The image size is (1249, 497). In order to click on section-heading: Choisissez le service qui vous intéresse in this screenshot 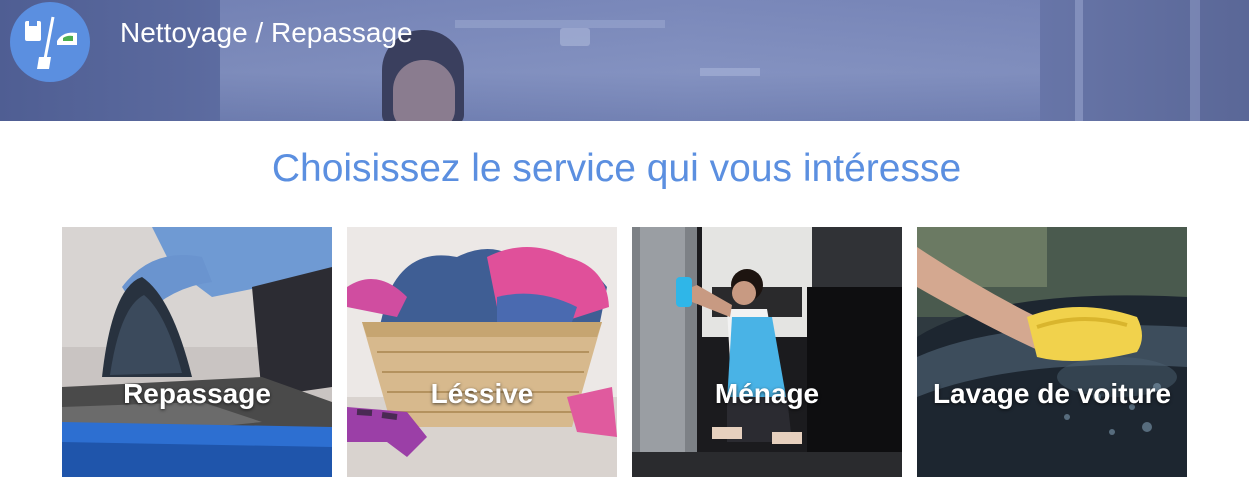, I will do `click(616, 168)`.